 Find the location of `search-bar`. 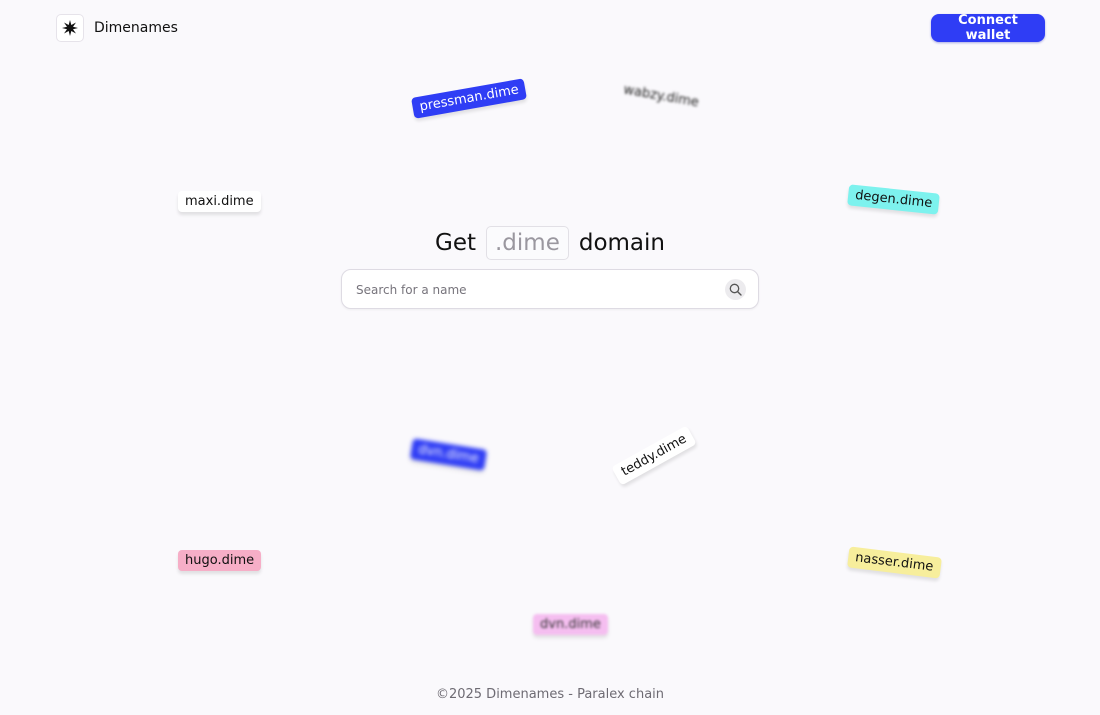

search-bar is located at coordinates (550, 289).